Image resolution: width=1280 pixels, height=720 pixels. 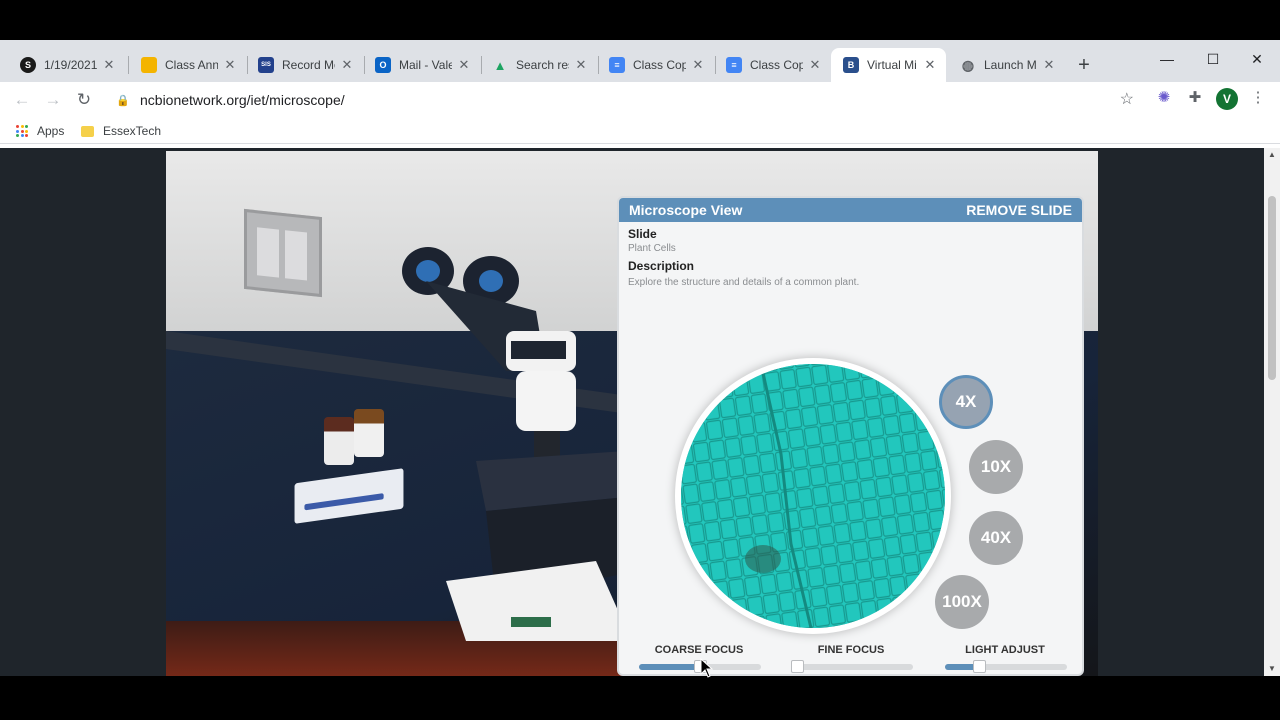 What do you see at coordinates (968, 64) in the screenshot?
I see `globe-icon: ◍` at bounding box center [968, 64].